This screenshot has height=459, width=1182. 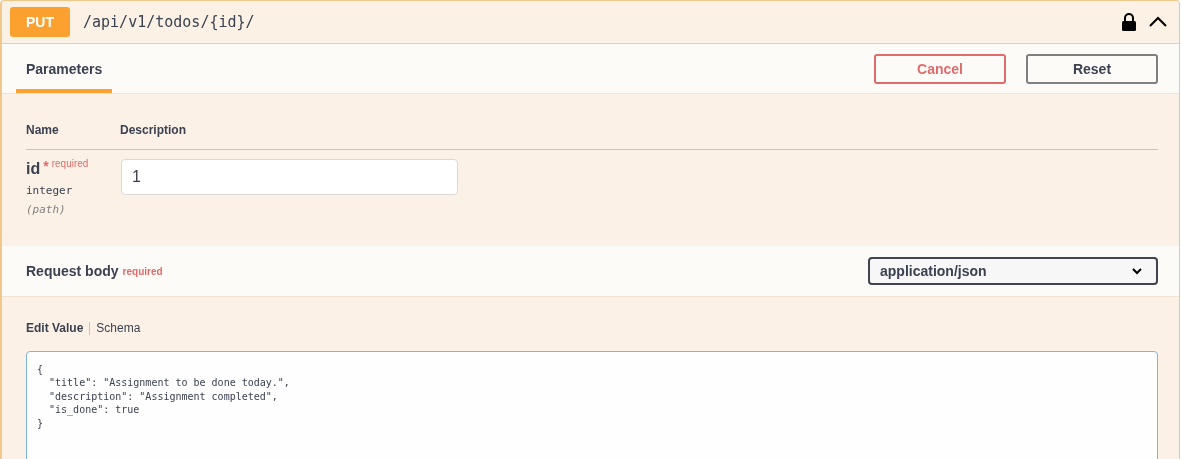 I want to click on parameter-location: (path), so click(x=46, y=209).